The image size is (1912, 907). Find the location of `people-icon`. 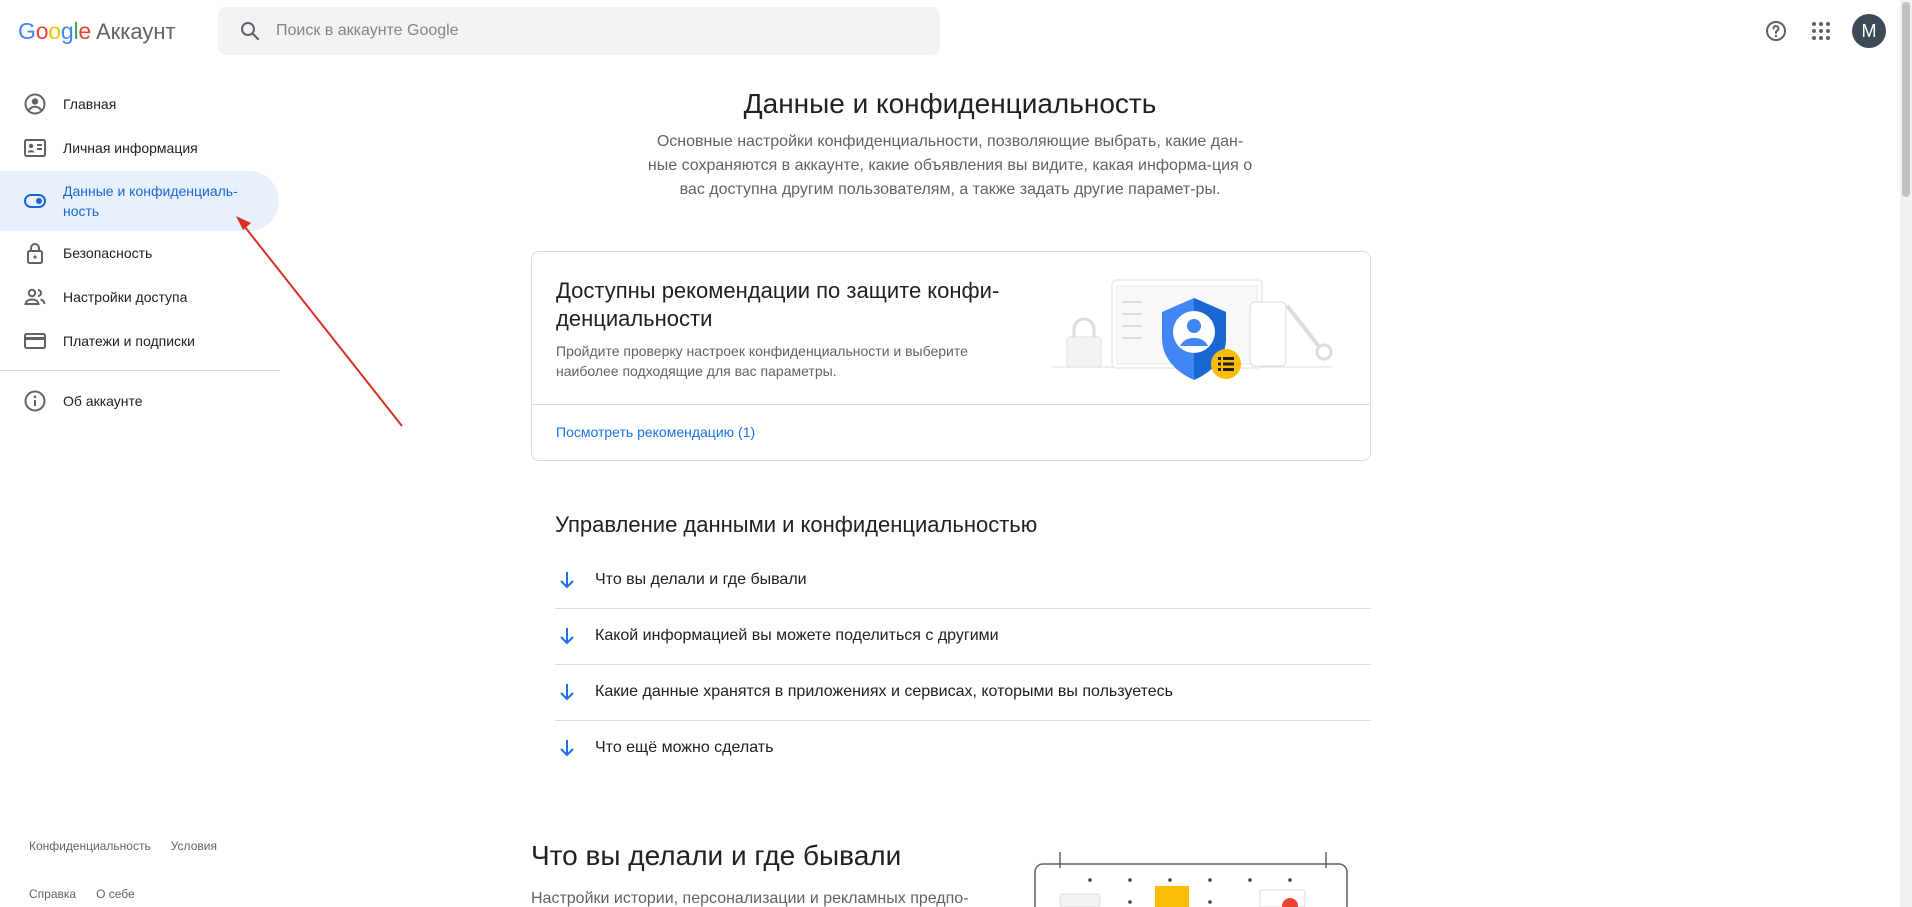

people-icon is located at coordinates (35, 297).